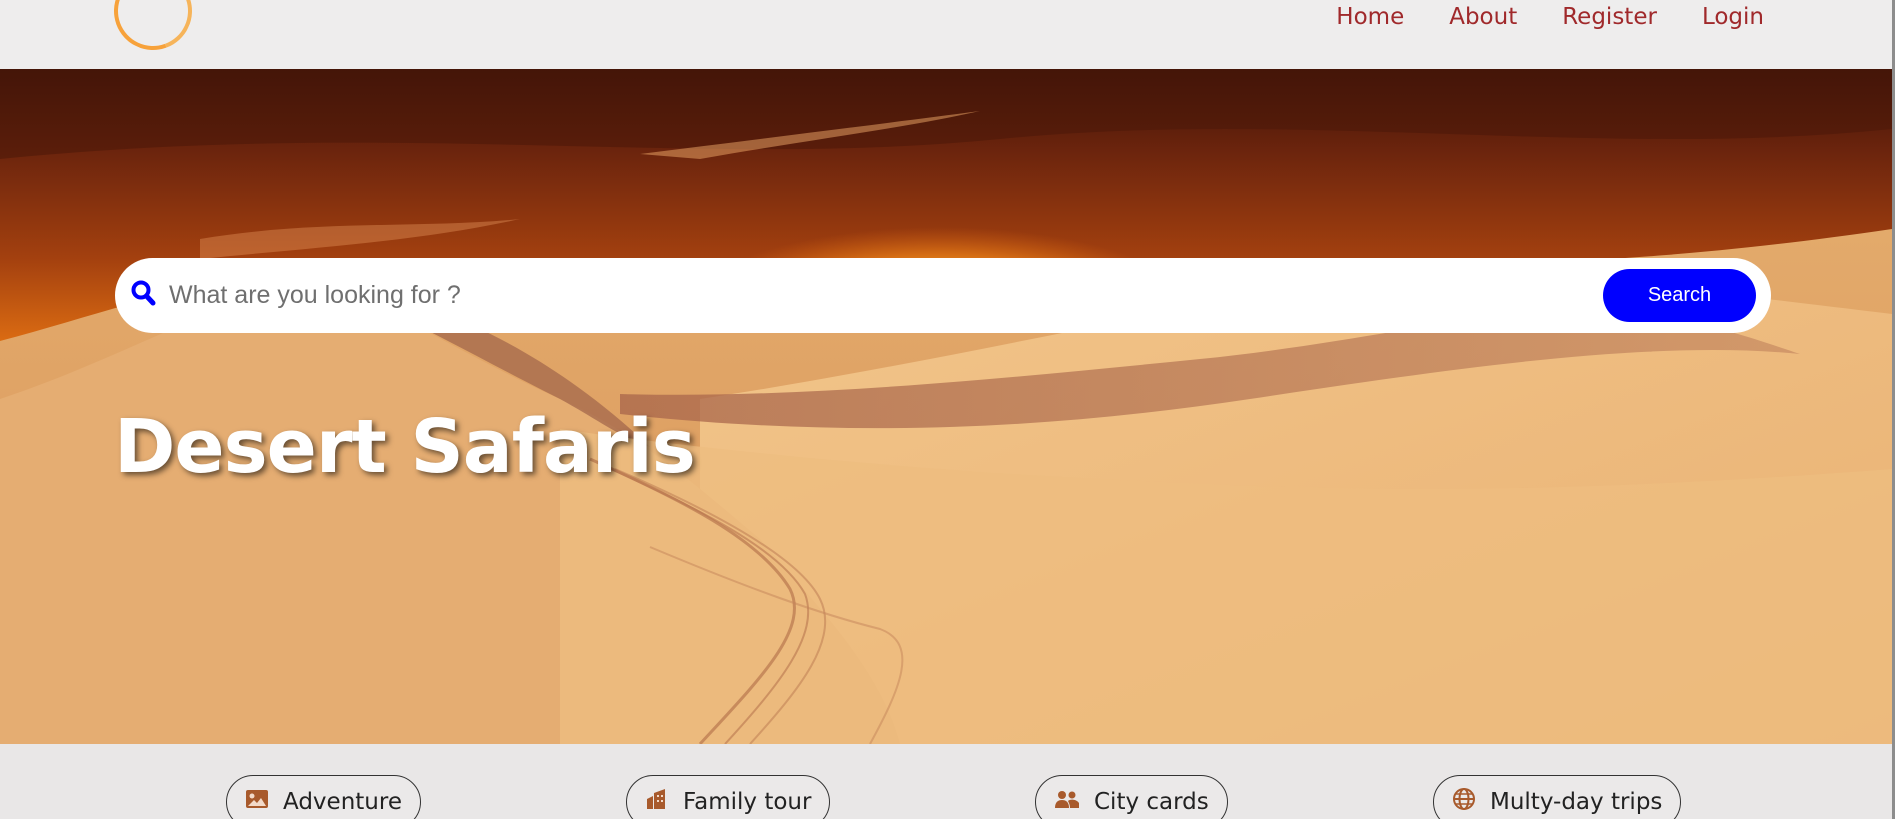  Describe the element at coordinates (1550, 17) in the screenshot. I see `main-nav: Home About Register Login` at that location.